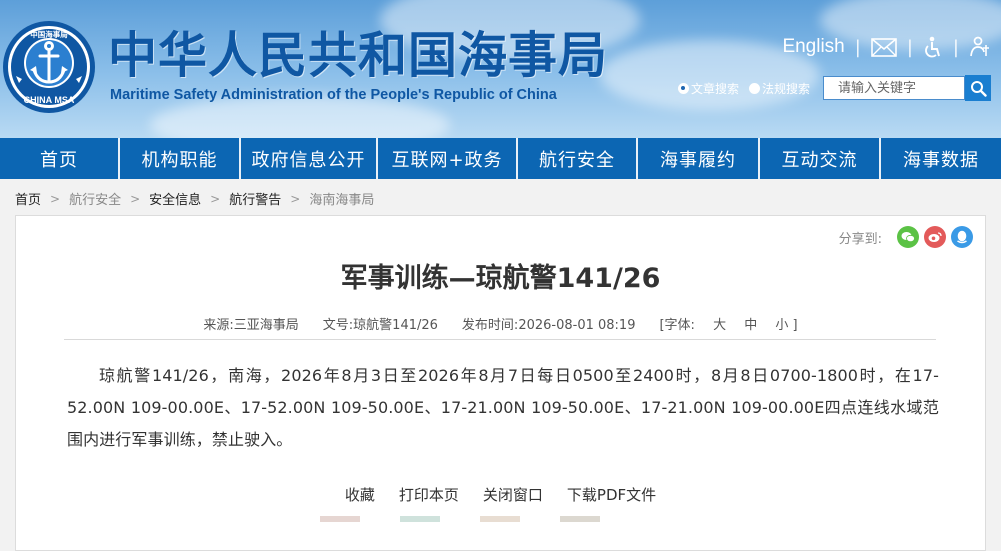 Image resolution: width=1001 pixels, height=551 pixels. I want to click on mail-icon, so click(884, 47).